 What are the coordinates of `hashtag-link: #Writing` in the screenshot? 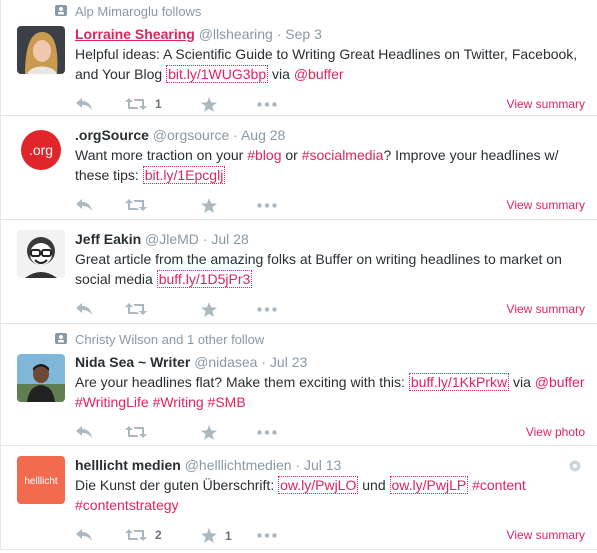 It's located at (178, 402).